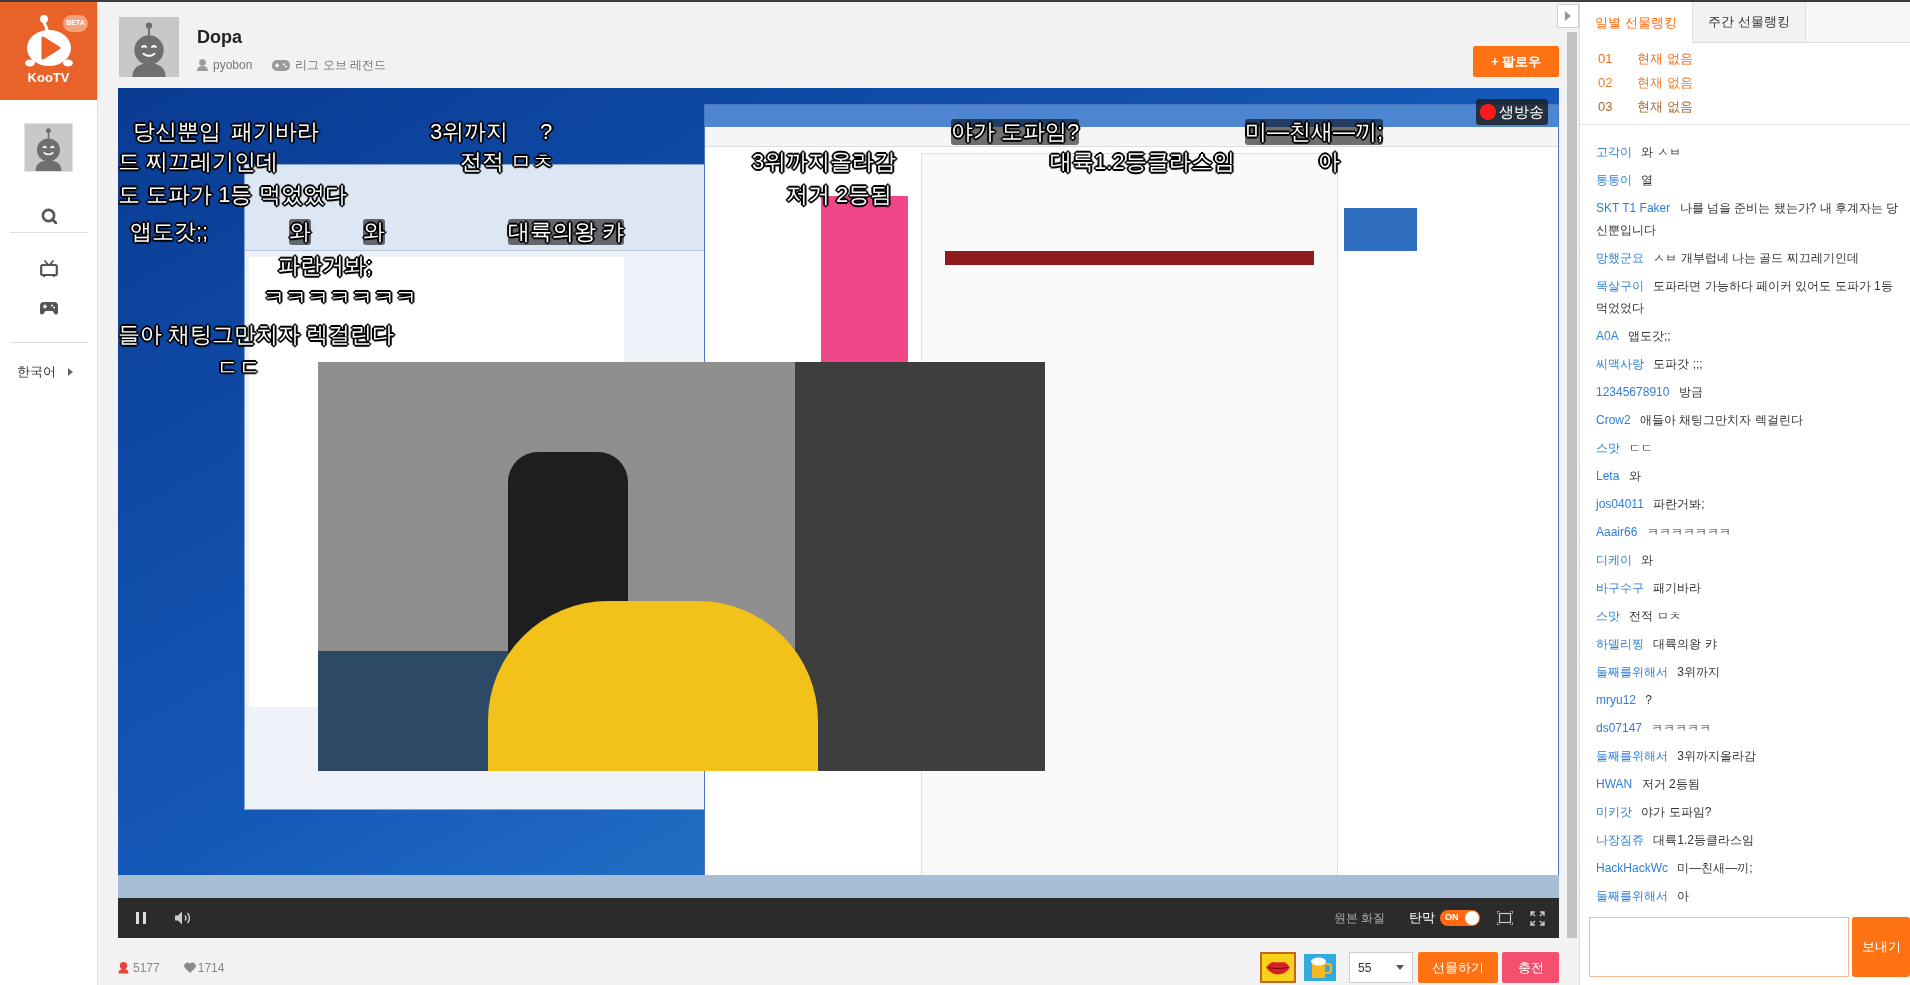 The height and width of the screenshot is (985, 1910). What do you see at coordinates (1649, 588) in the screenshot?
I see `chat-message: 바구수구 패기바라` at bounding box center [1649, 588].